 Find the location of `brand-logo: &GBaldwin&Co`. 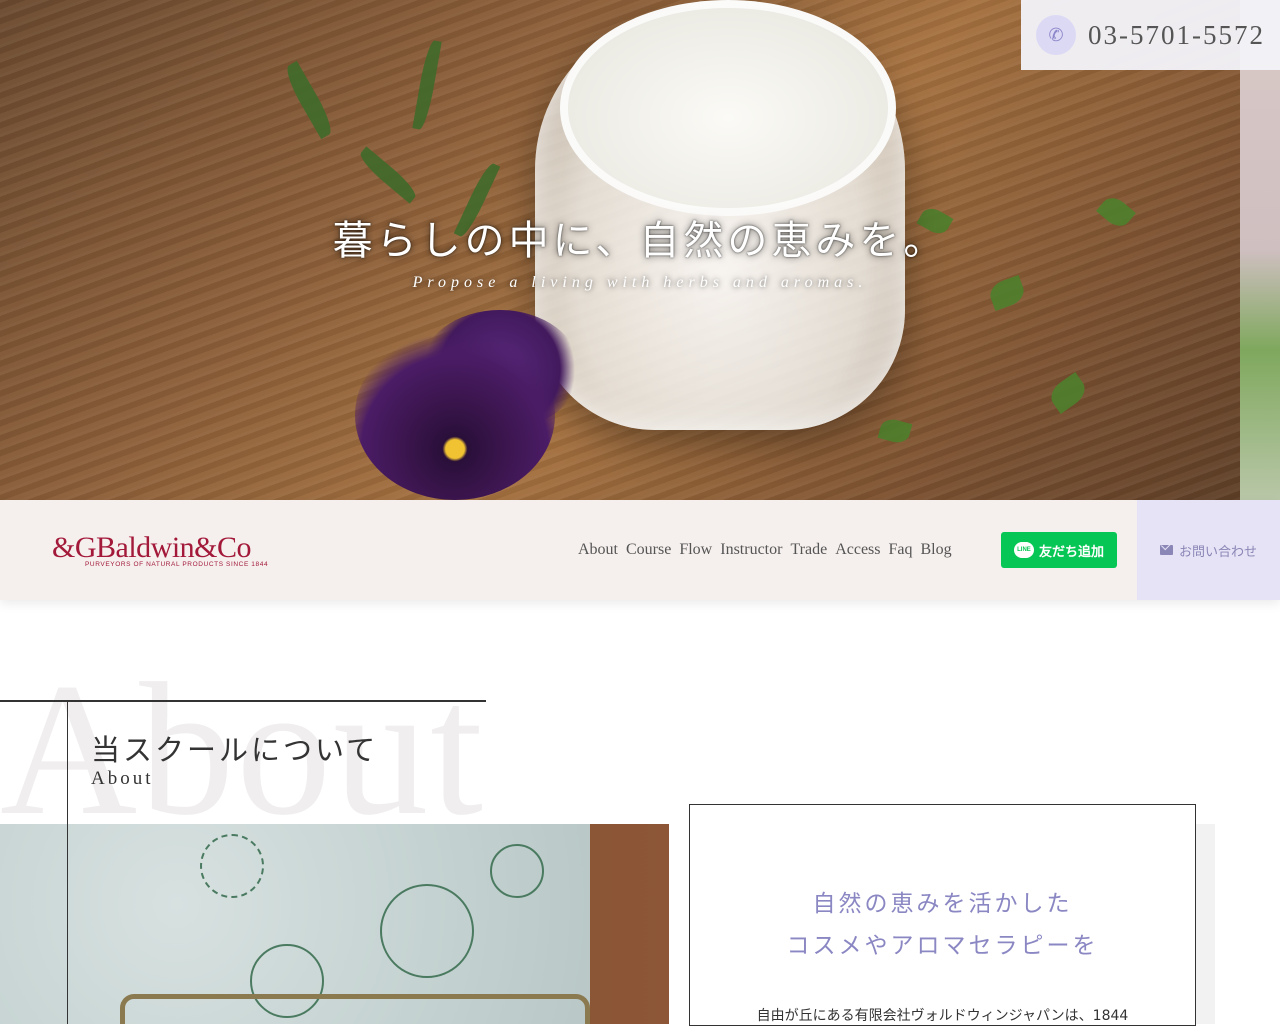

brand-logo: &GBaldwin&Co is located at coordinates (152, 548).